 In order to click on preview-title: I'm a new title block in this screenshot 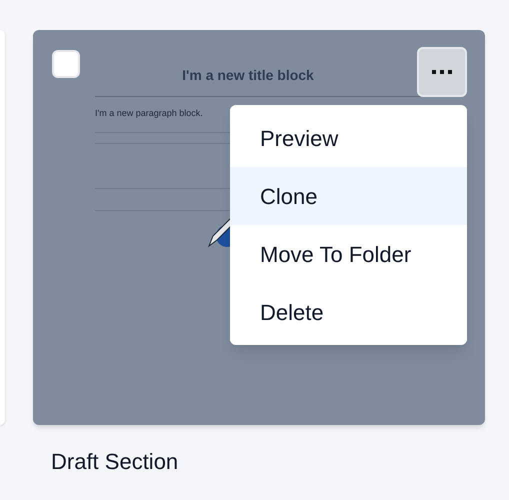, I will do `click(248, 75)`.